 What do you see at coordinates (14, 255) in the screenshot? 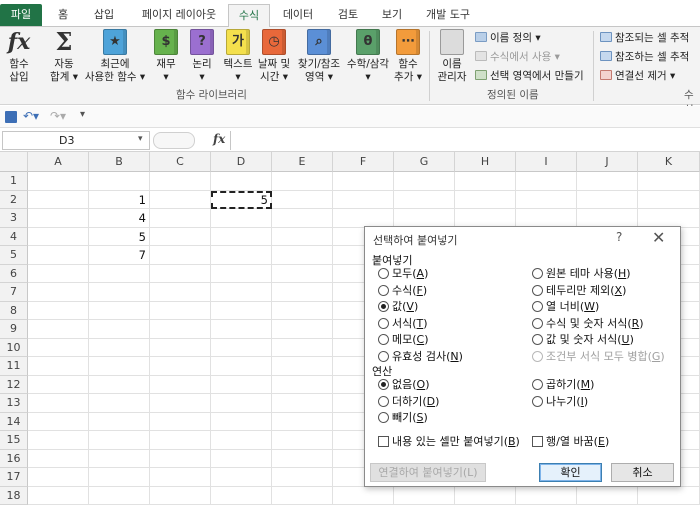
I see `row-header-5: 5` at bounding box center [14, 255].